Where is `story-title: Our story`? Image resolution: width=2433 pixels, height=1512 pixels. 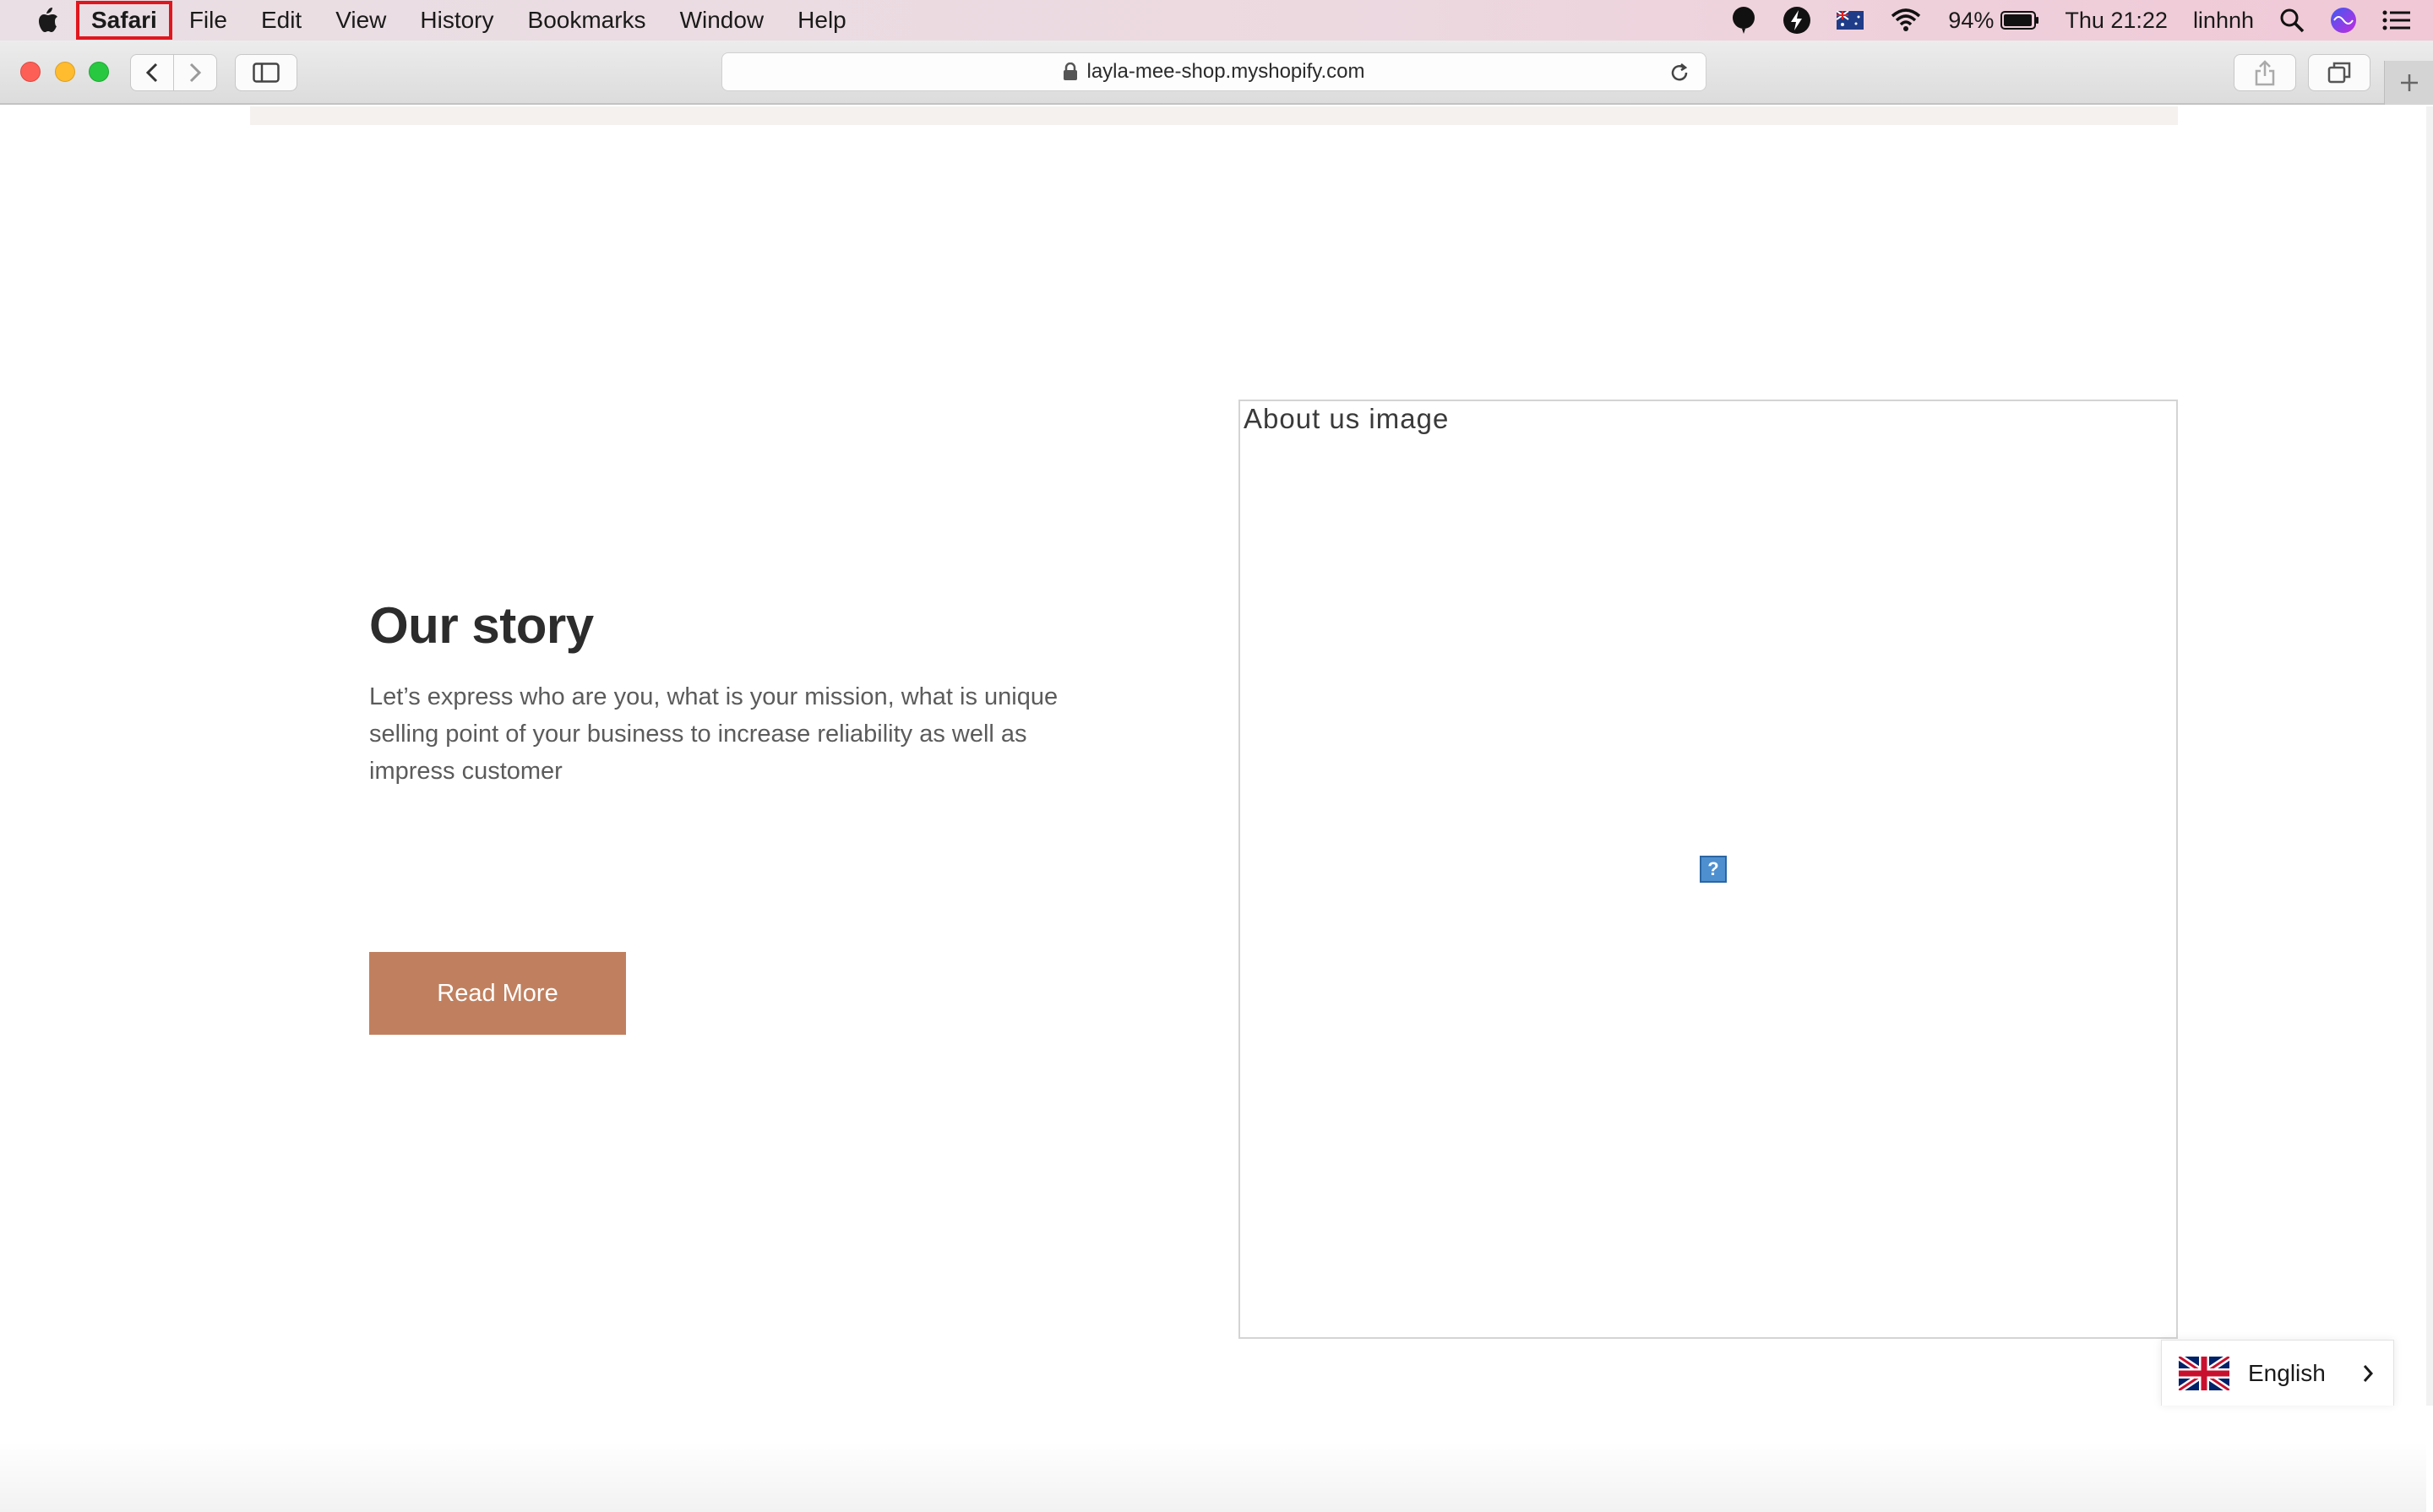
story-title: Our story is located at coordinates (482, 625).